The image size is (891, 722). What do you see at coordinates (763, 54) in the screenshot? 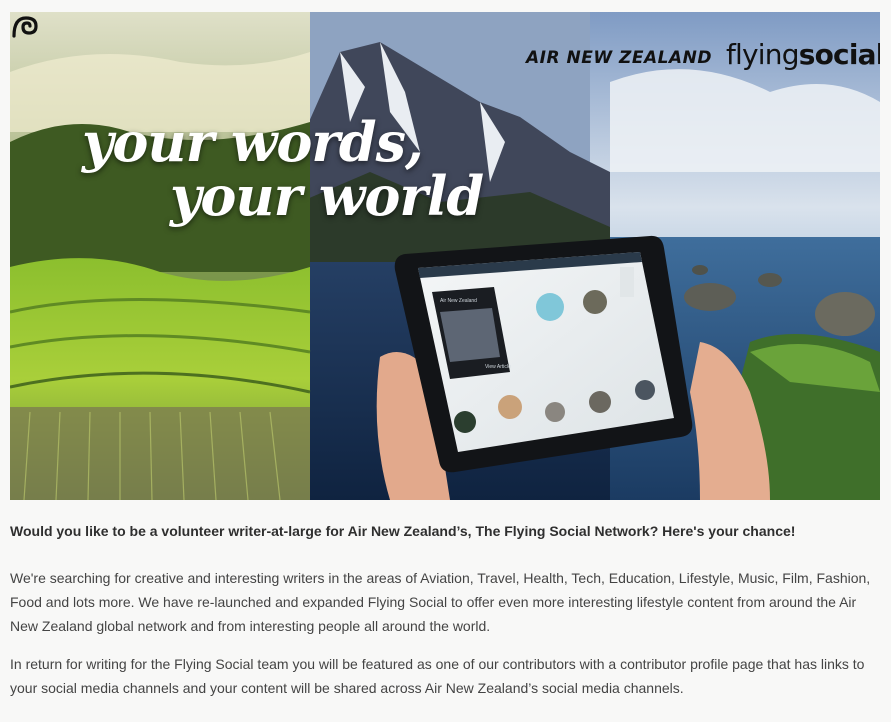
I see `flying-social-logo-part1: flying` at bounding box center [763, 54].